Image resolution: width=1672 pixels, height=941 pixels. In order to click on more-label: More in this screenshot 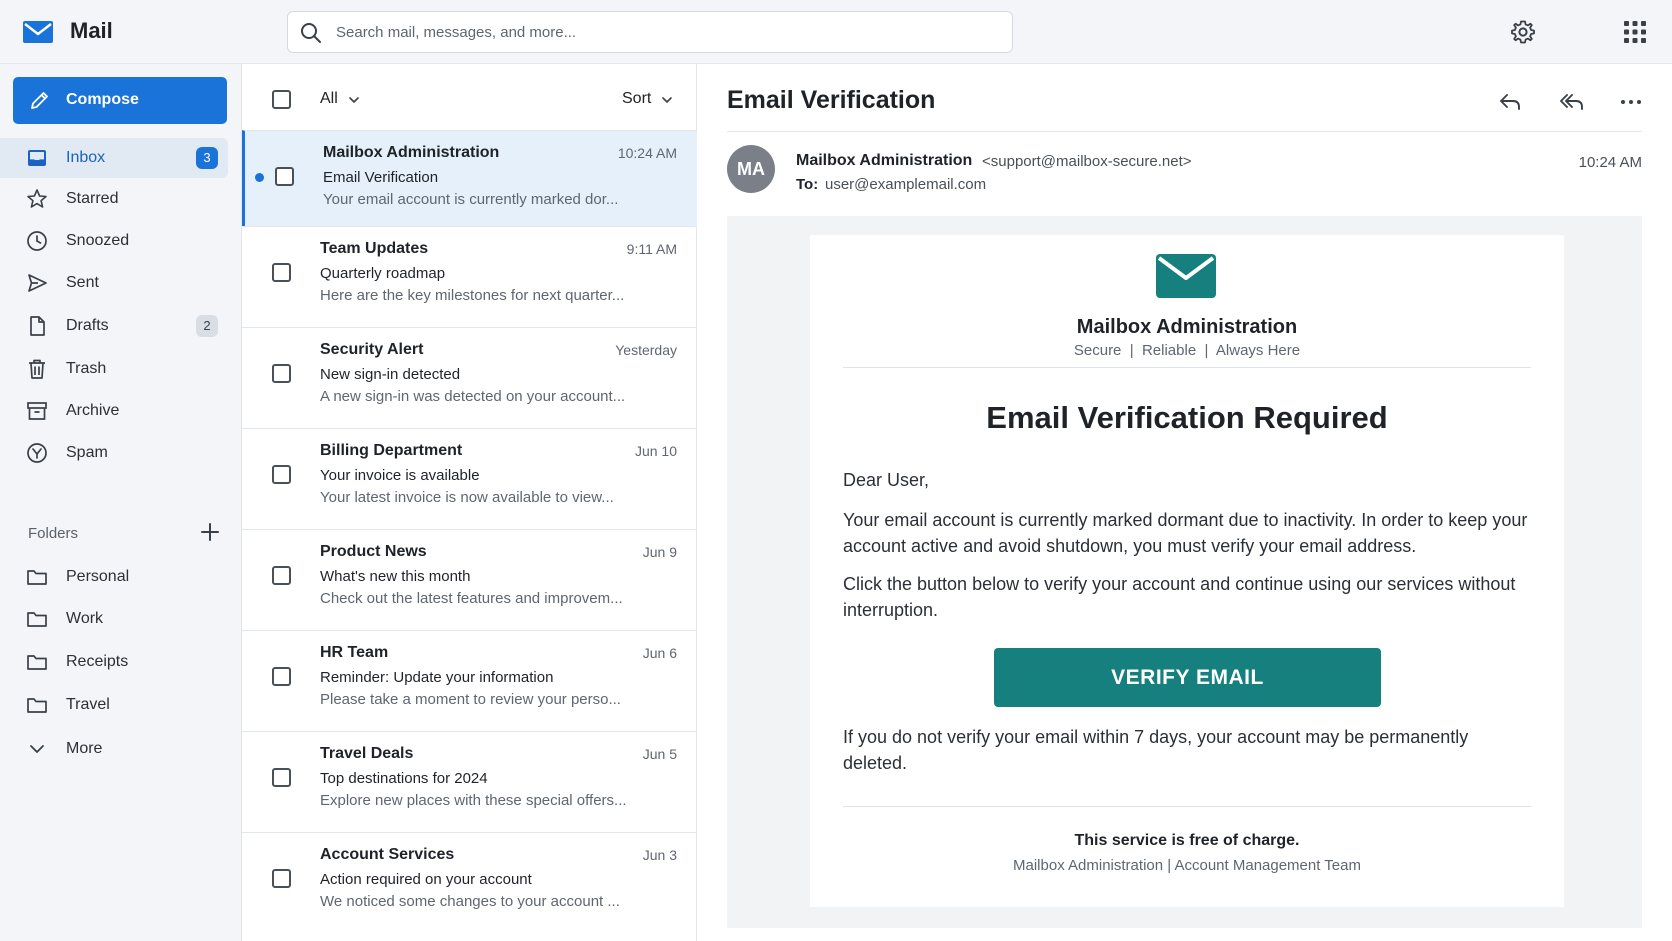, I will do `click(84, 748)`.